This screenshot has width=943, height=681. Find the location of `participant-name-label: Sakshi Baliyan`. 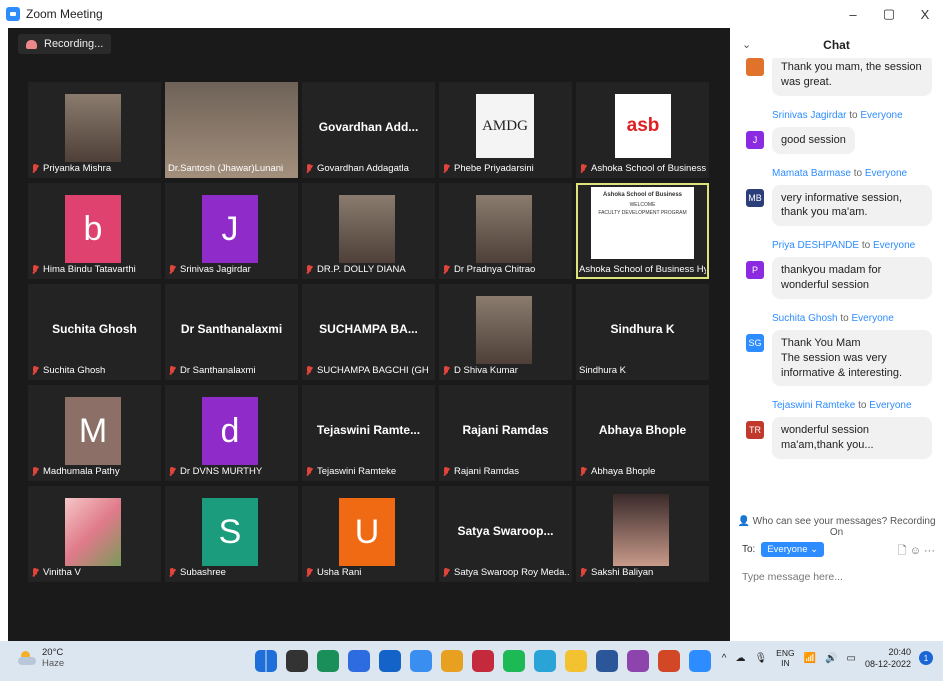

participant-name-label: Sakshi Baliyan is located at coordinates (642, 572).